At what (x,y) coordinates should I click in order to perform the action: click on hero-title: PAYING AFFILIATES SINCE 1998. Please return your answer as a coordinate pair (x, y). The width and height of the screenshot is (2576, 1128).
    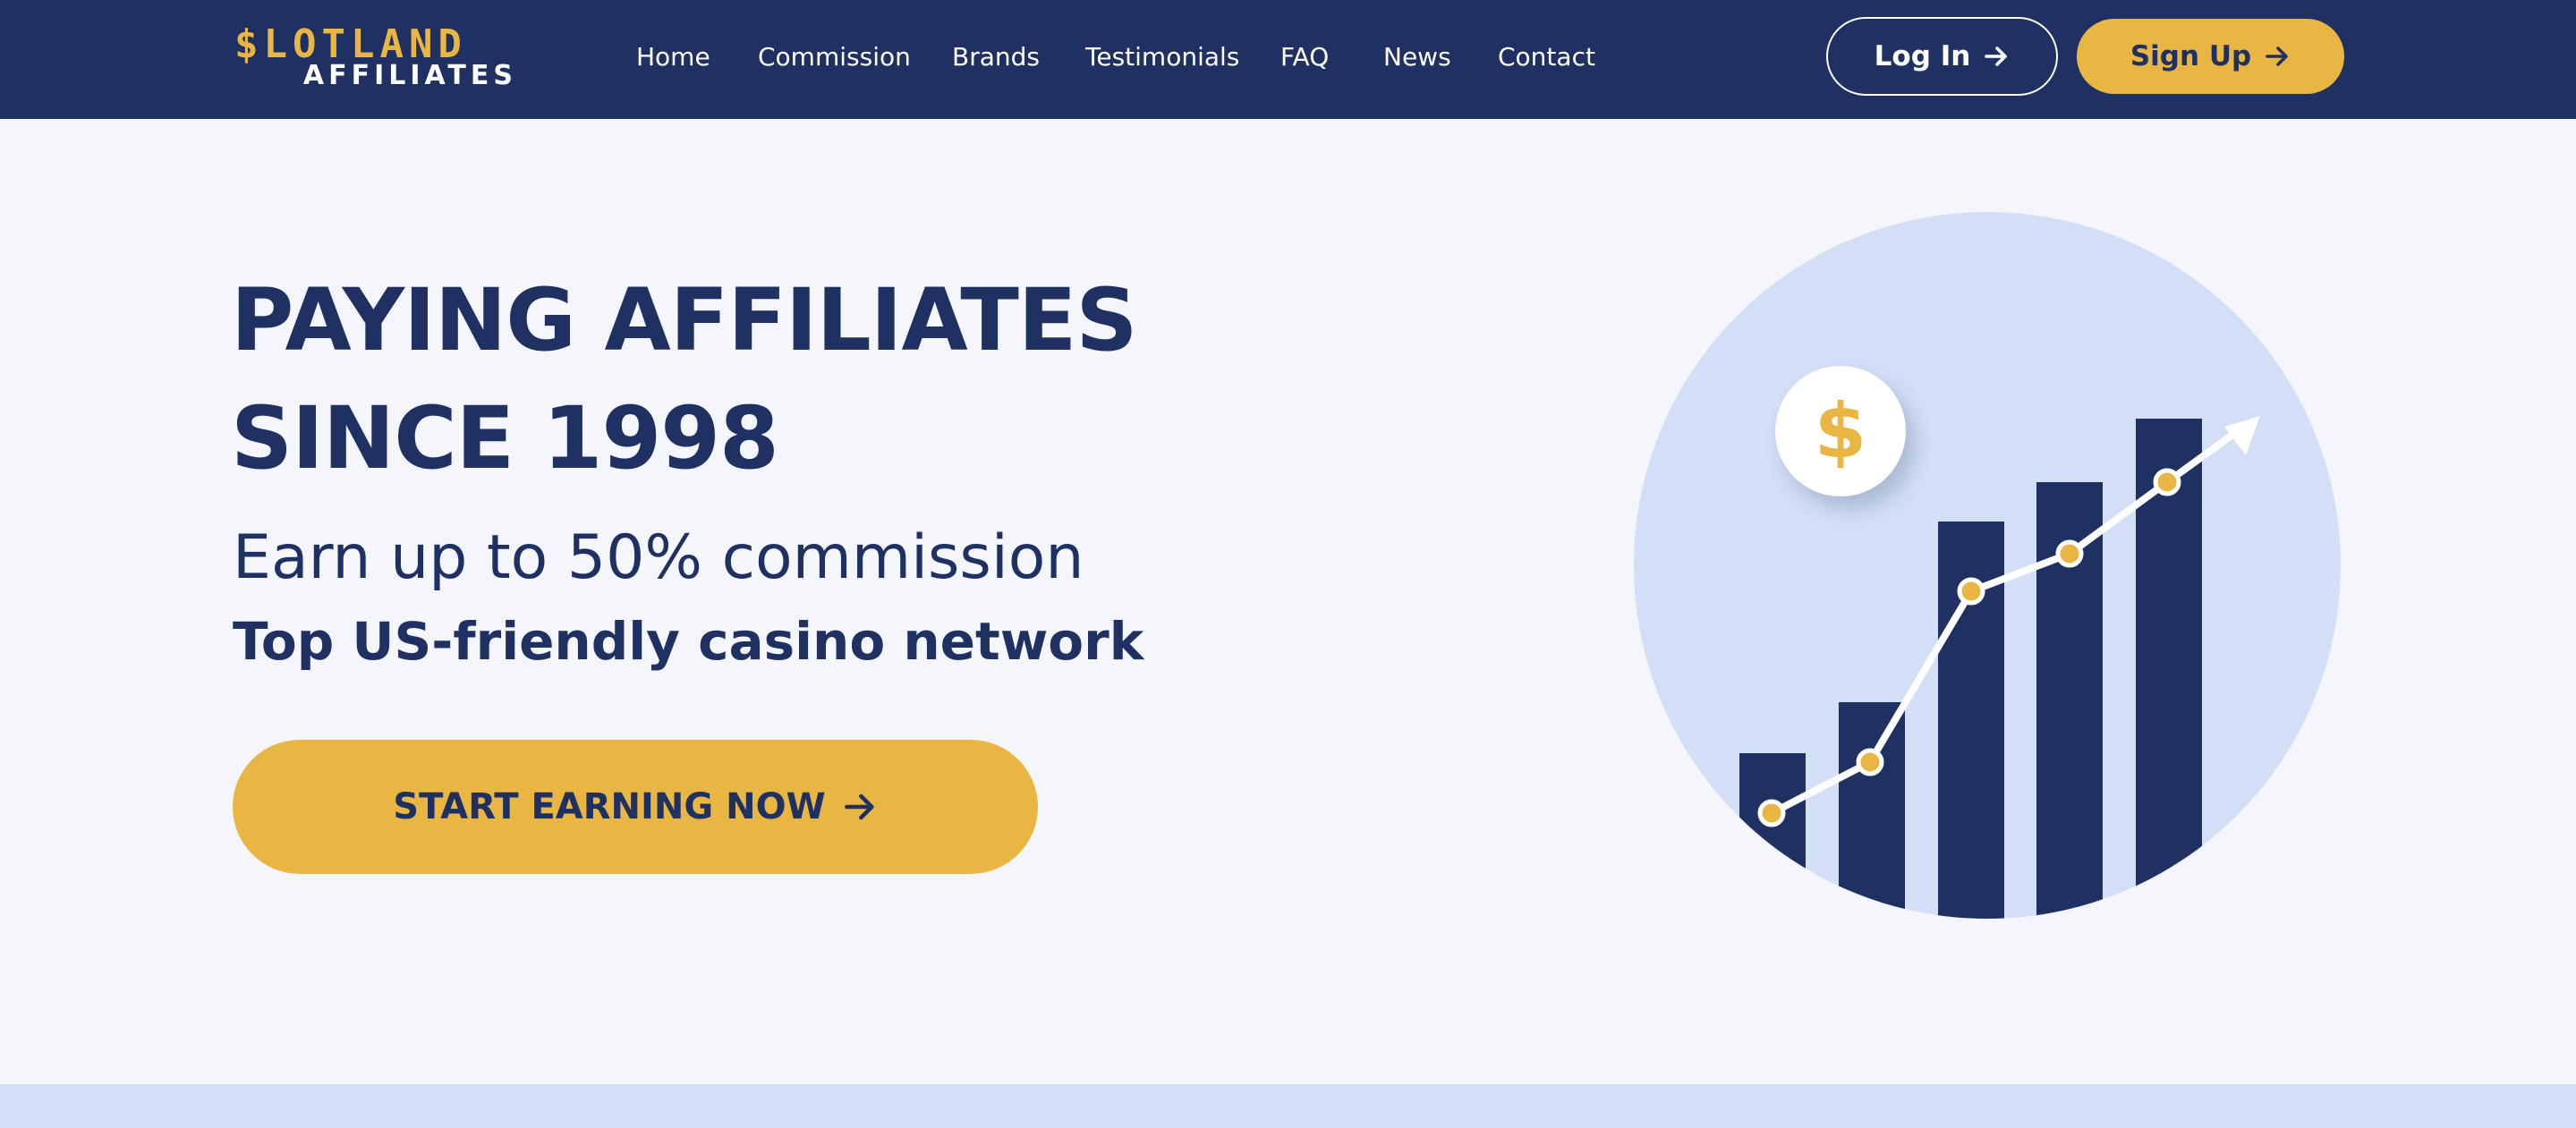
    Looking at the image, I should click on (812, 379).